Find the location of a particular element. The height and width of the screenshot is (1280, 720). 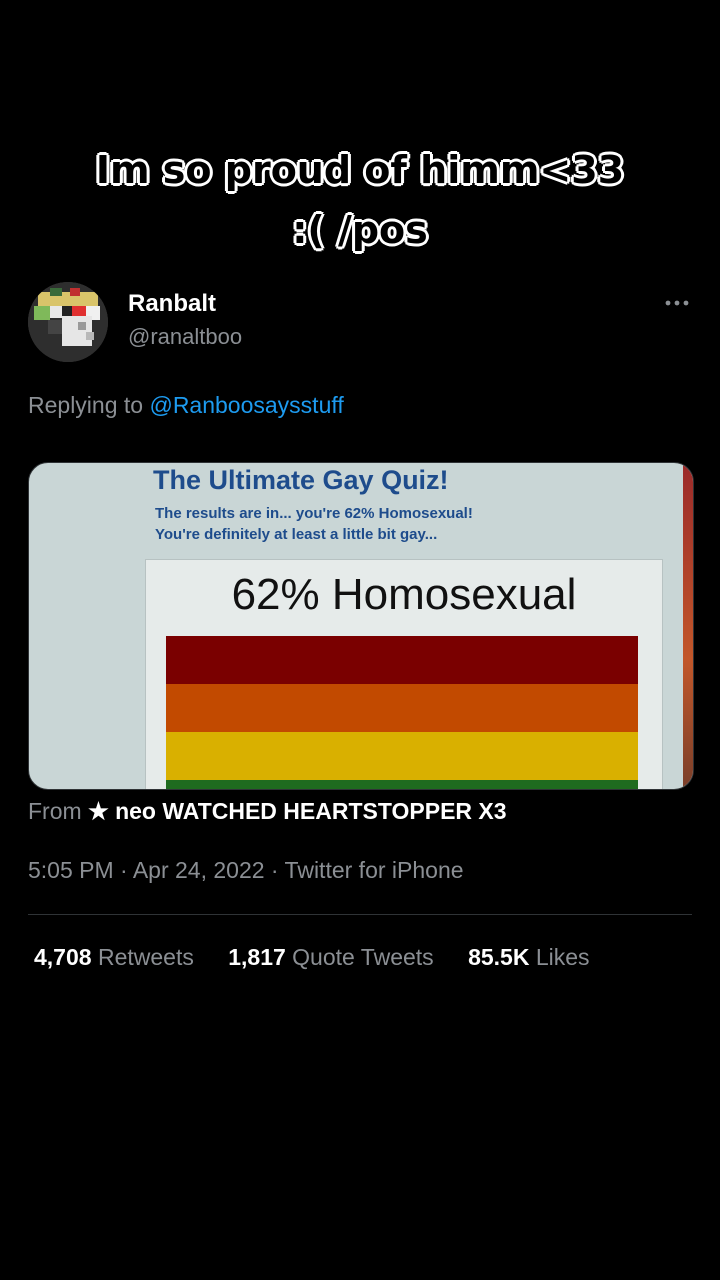

quiz-result-box: 62% Homosexual is located at coordinates (404, 674).